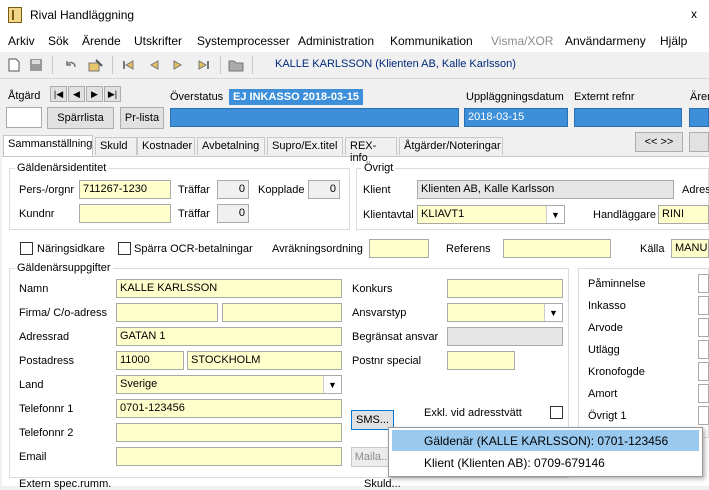 Image resolution: width=709 pixels, height=490 pixels. What do you see at coordinates (505, 288) in the screenshot?
I see `konkurs-field` at bounding box center [505, 288].